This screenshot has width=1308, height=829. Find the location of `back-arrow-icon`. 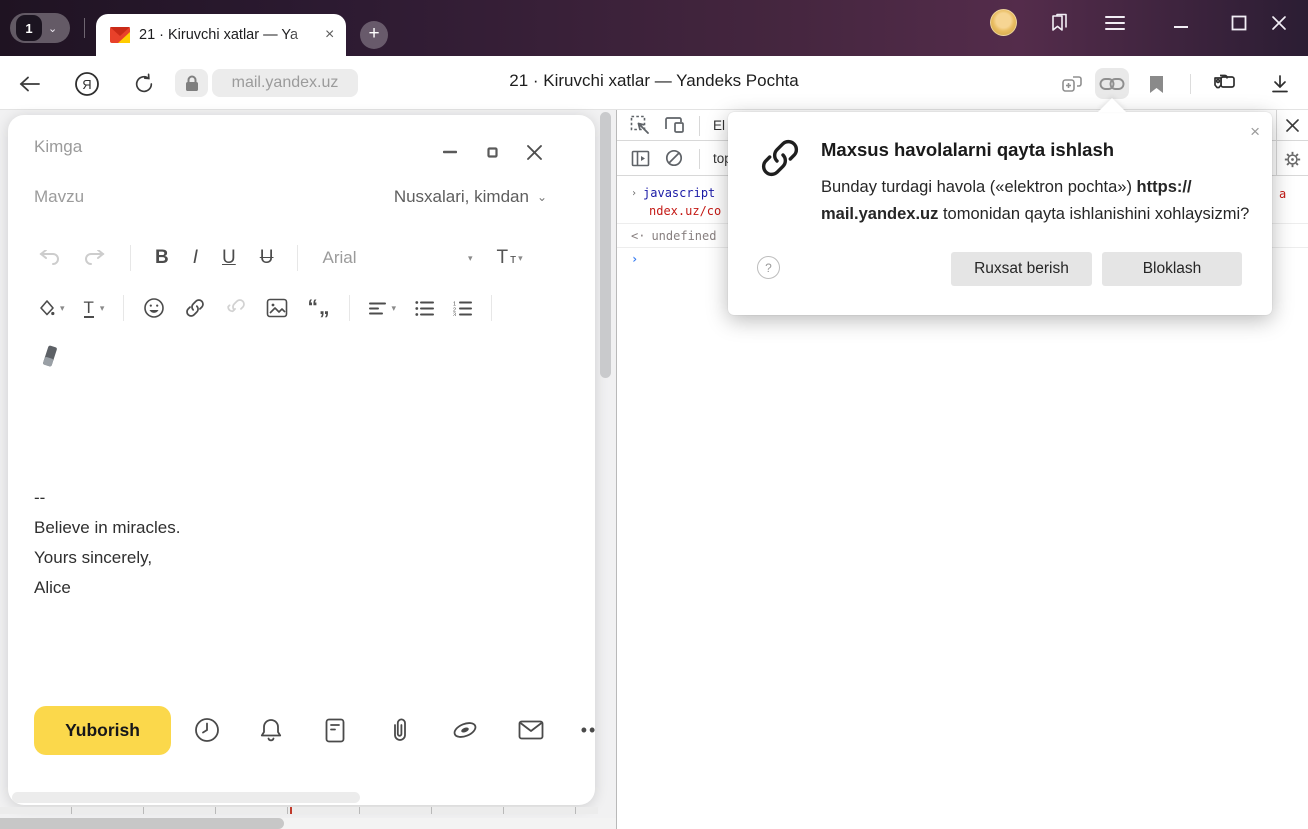

back-arrow-icon is located at coordinates (30, 84).